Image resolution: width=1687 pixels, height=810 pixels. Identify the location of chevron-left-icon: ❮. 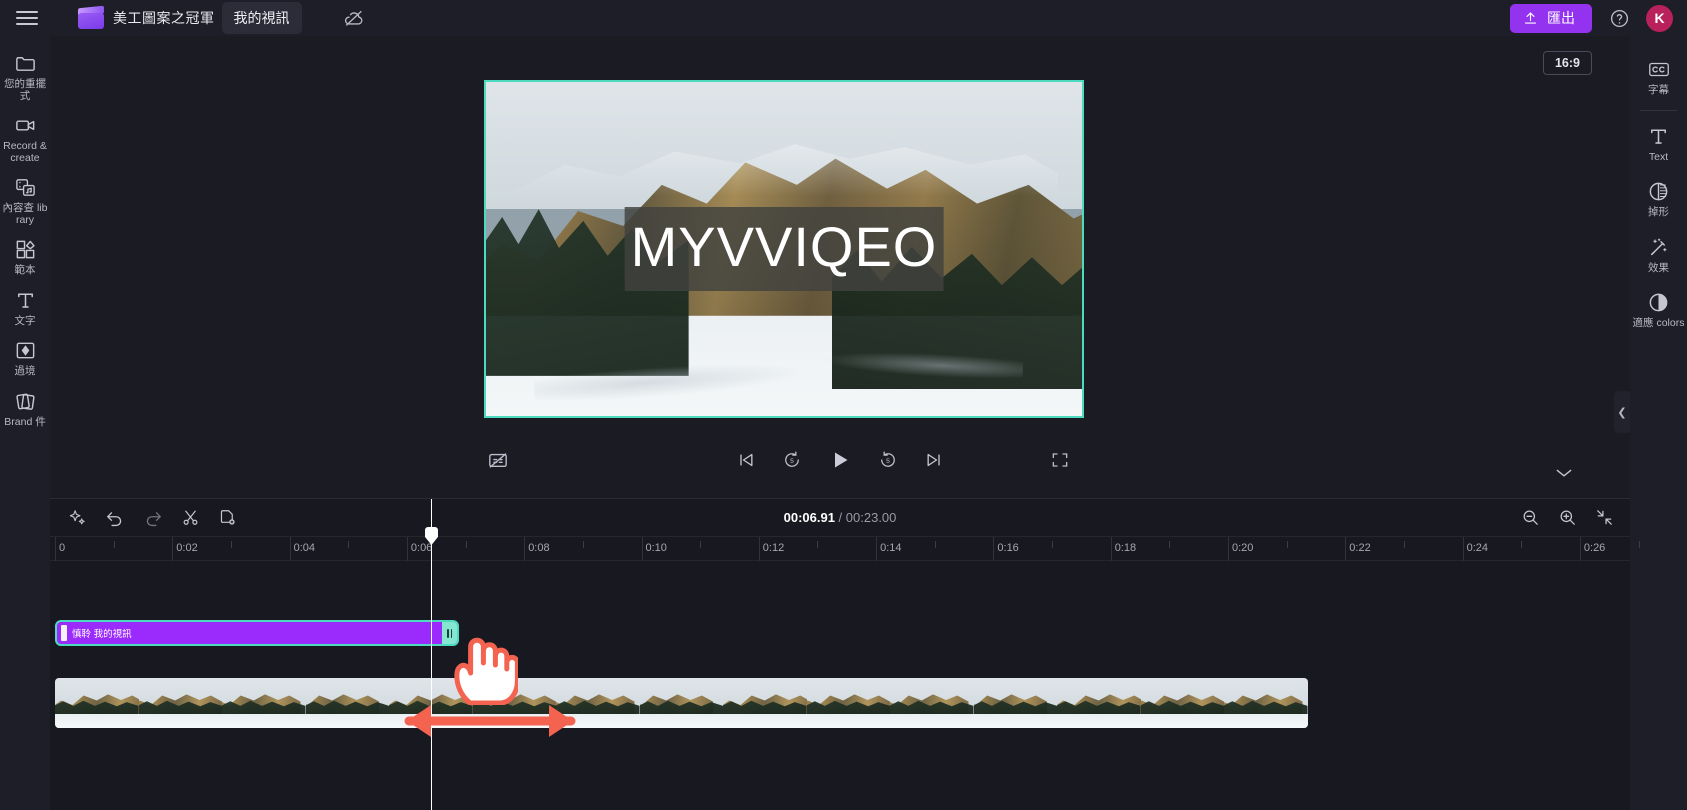
(1622, 412).